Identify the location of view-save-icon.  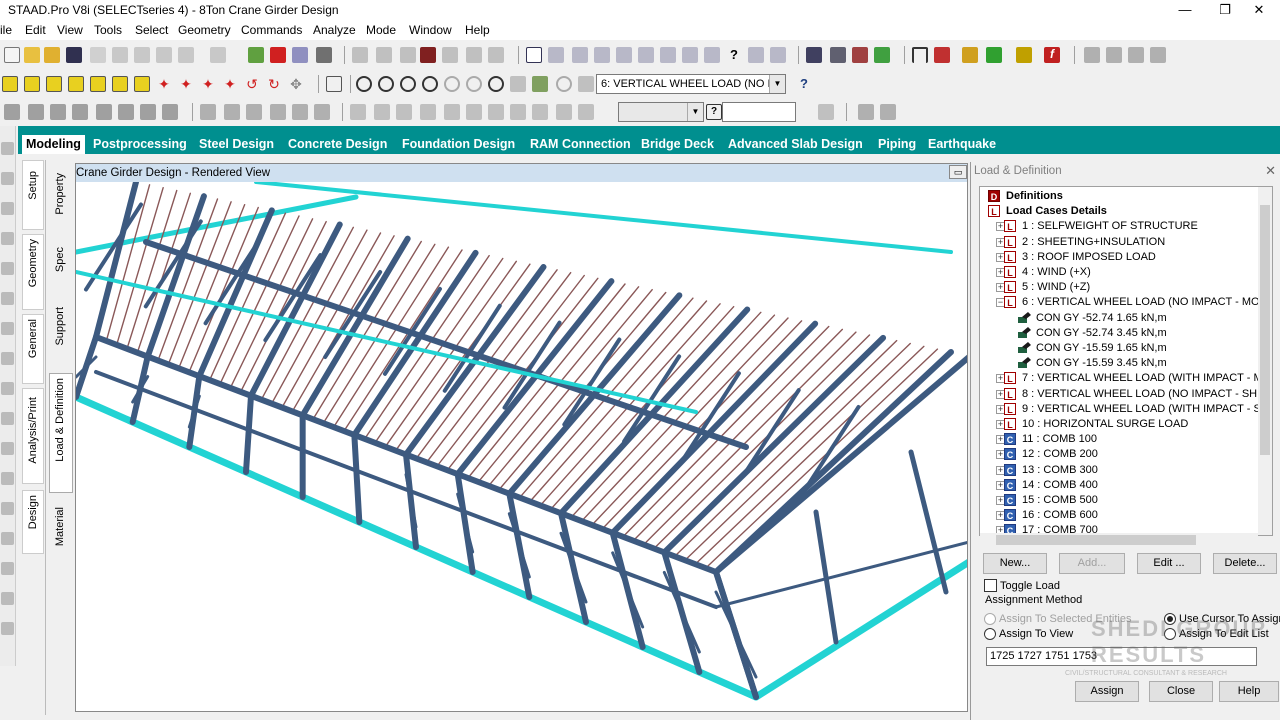
(1114, 55).